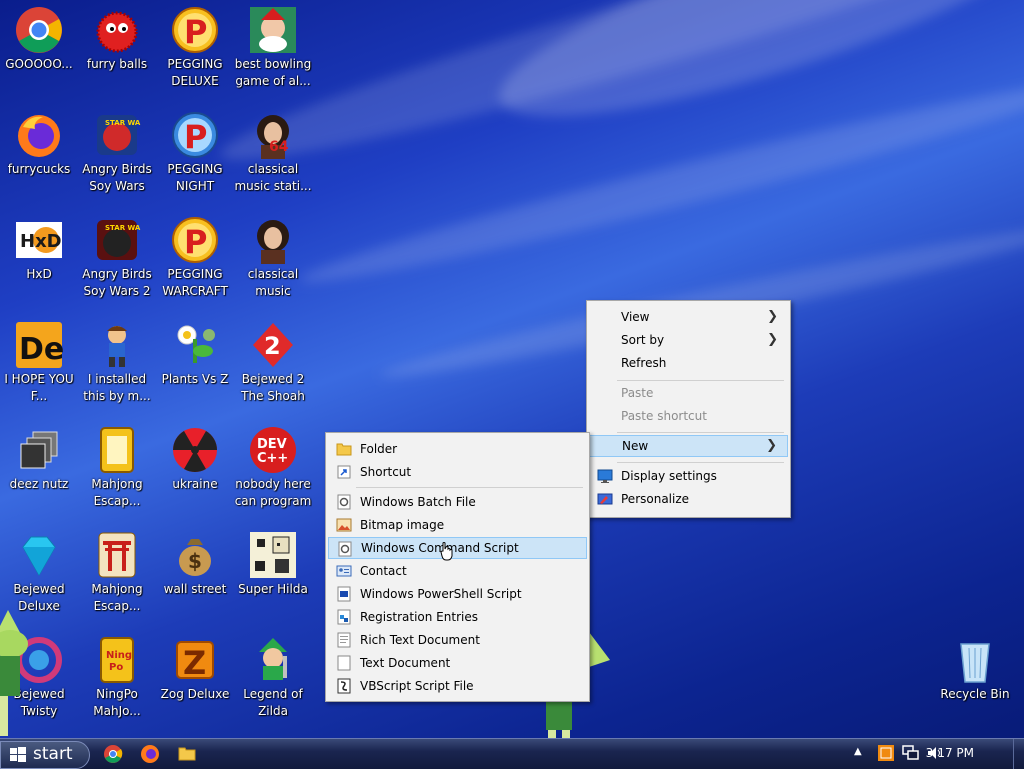 This screenshot has width=1024, height=769. Describe the element at coordinates (420, 640) in the screenshot. I see `menu-item-label: Rich Text Document` at that location.